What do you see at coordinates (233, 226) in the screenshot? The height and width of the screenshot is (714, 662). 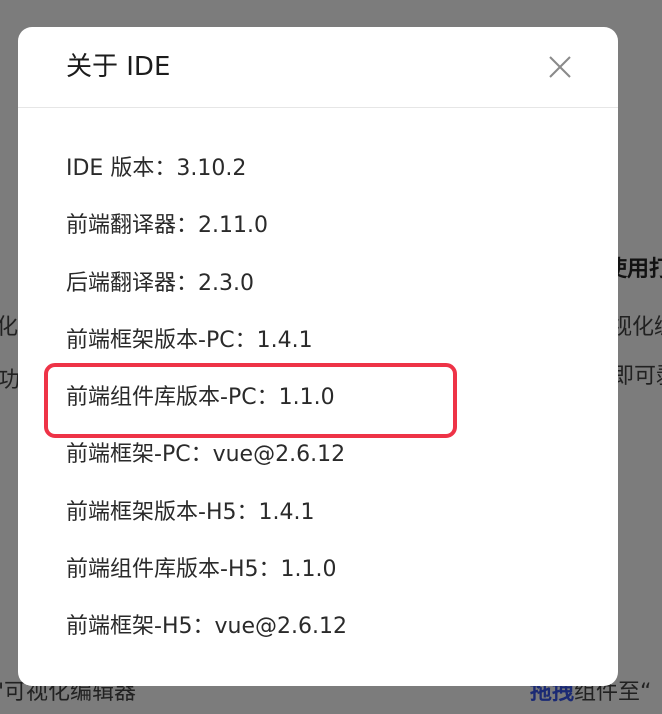 I see `info-value: 2.11.0` at bounding box center [233, 226].